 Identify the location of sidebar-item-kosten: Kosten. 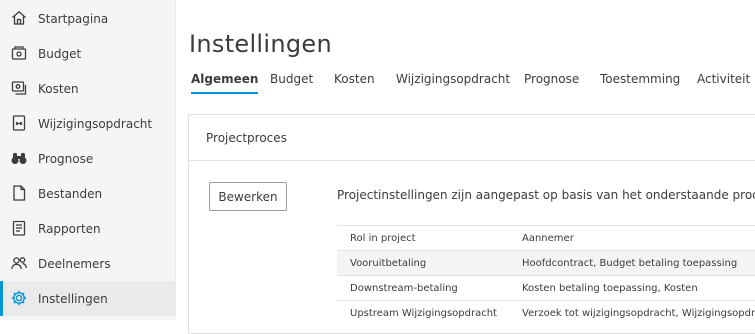
(87, 88).